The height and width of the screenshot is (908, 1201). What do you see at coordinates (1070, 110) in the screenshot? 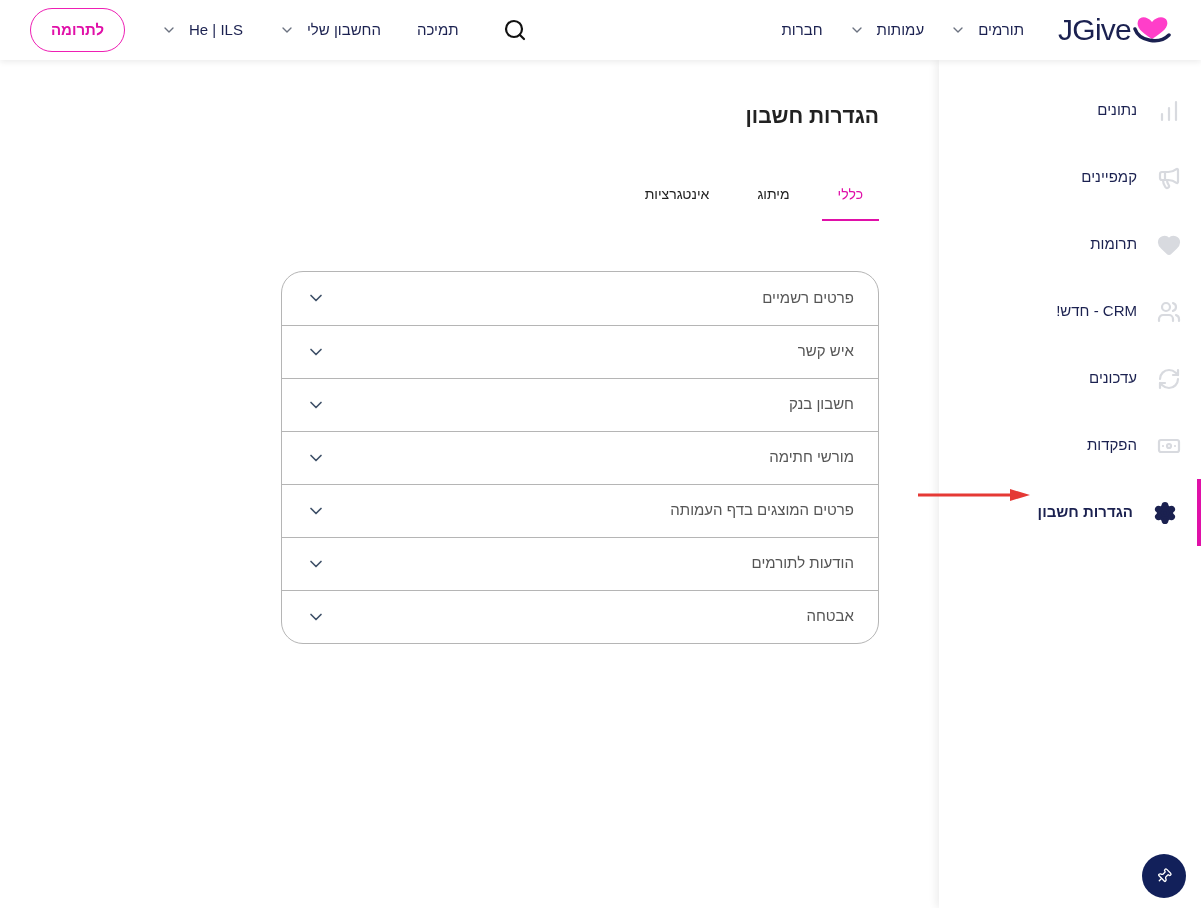
I see `sidebar-item: נתונים` at bounding box center [1070, 110].